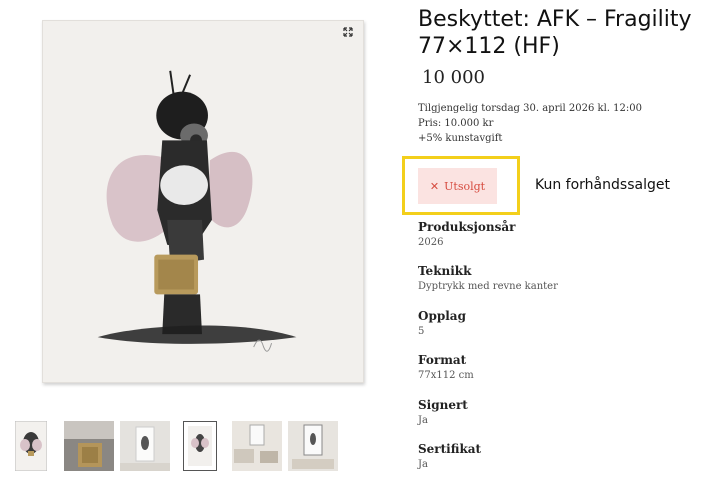 This screenshot has height=500, width=722. What do you see at coordinates (602, 185) in the screenshot?
I see `presale-annotation: Kun forhåndssalget` at bounding box center [602, 185].